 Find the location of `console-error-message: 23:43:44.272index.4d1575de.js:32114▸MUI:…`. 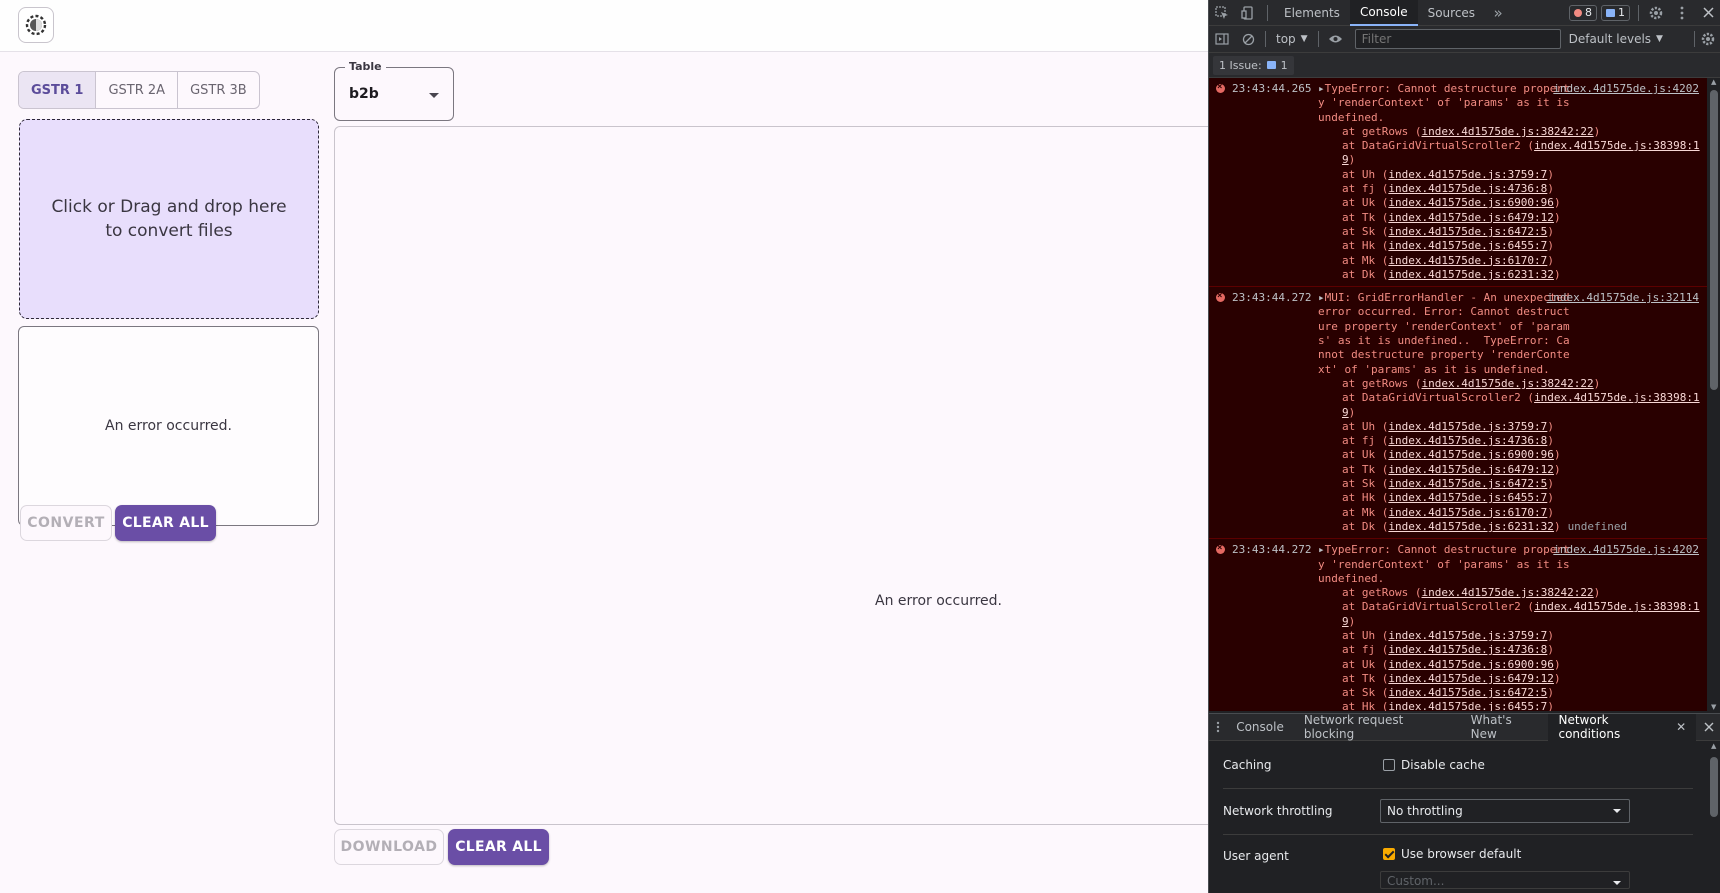

console-error-message: 23:43:44.272index.4d1575de.js:32114▸MUI:… is located at coordinates (1458, 413).